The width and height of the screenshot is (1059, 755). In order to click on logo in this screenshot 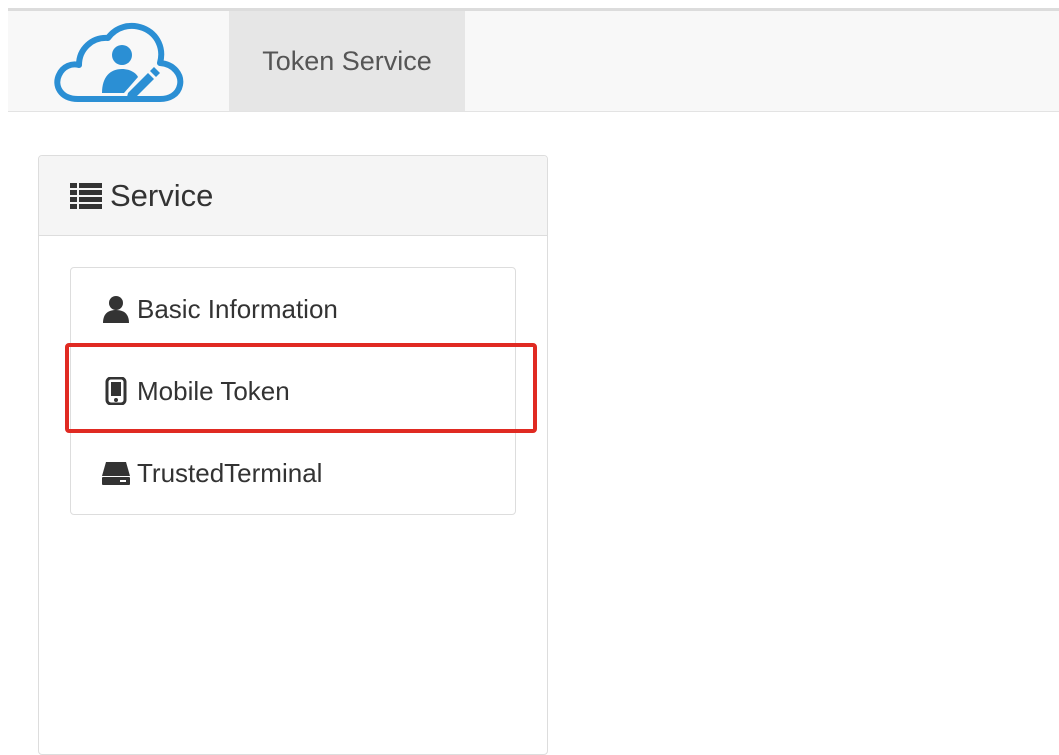, I will do `click(117, 62)`.